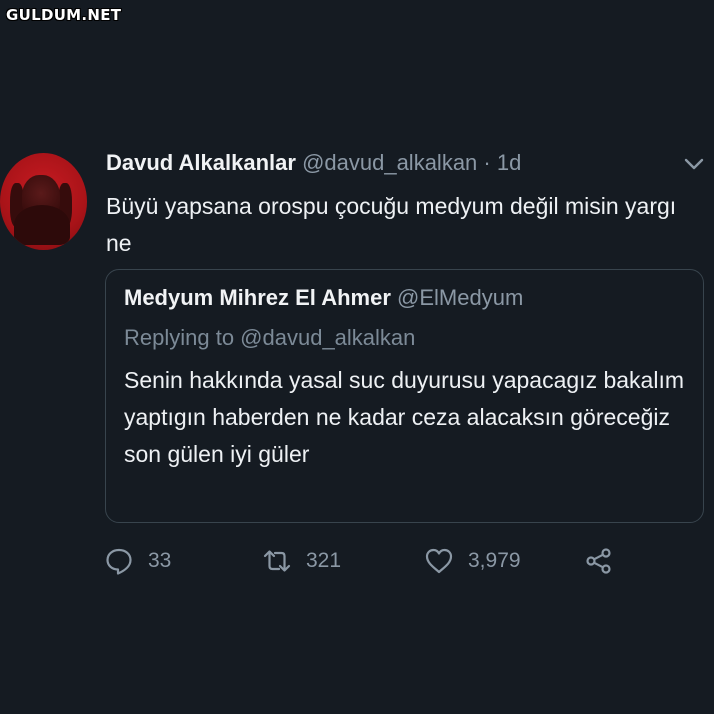 This screenshot has height=714, width=714. Describe the element at coordinates (301, 561) in the screenshot. I see `retweet-button: 321` at that location.